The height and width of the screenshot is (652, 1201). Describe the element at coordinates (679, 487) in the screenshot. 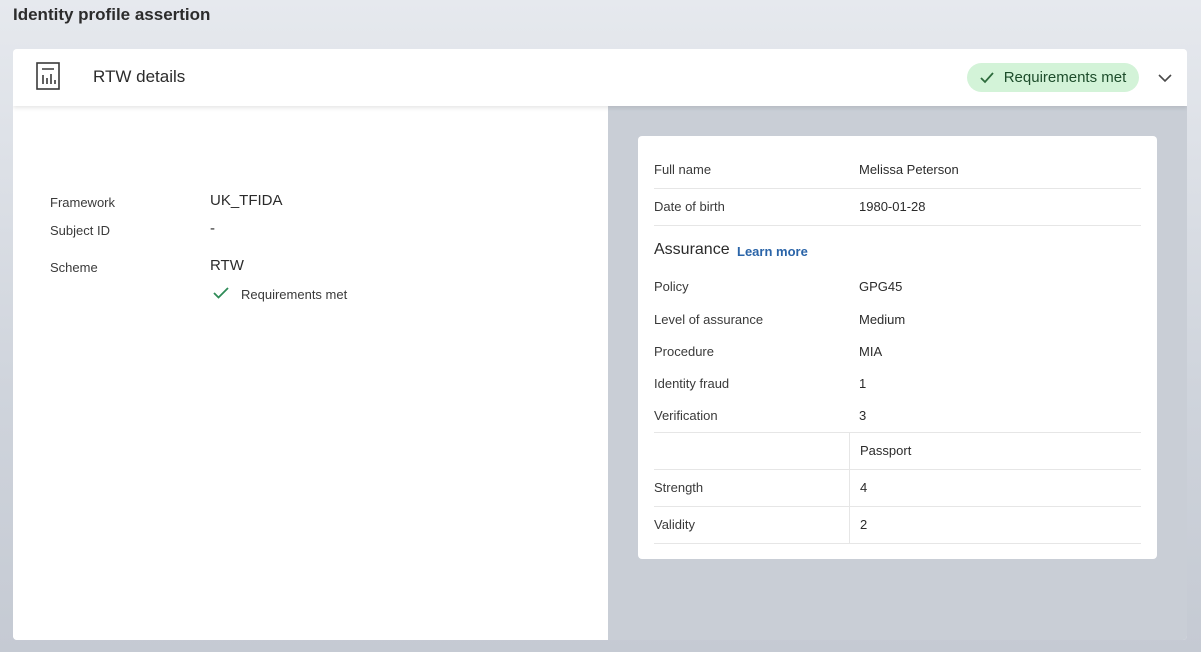

I see `strength-label: Strength` at that location.